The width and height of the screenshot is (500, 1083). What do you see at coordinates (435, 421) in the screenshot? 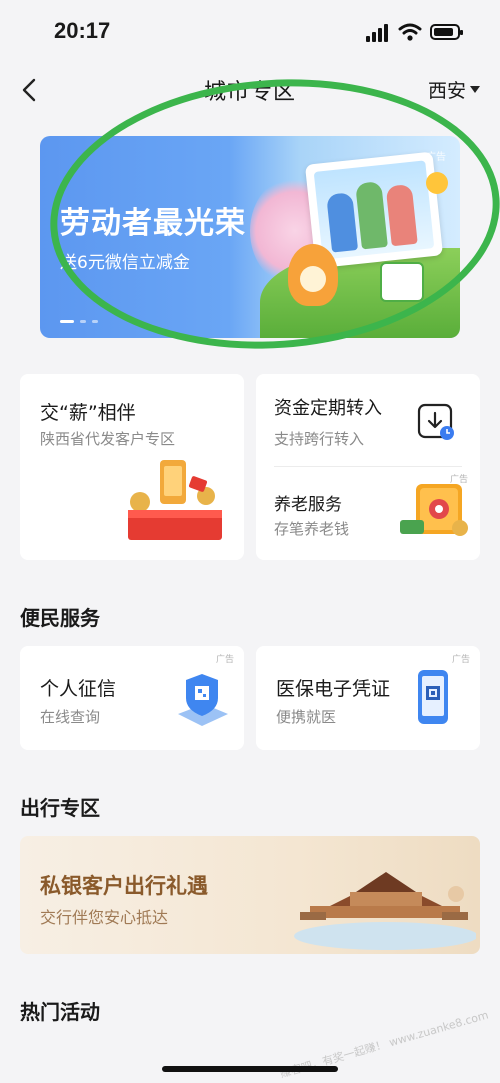
I see `transfer-in-icon` at bounding box center [435, 421].